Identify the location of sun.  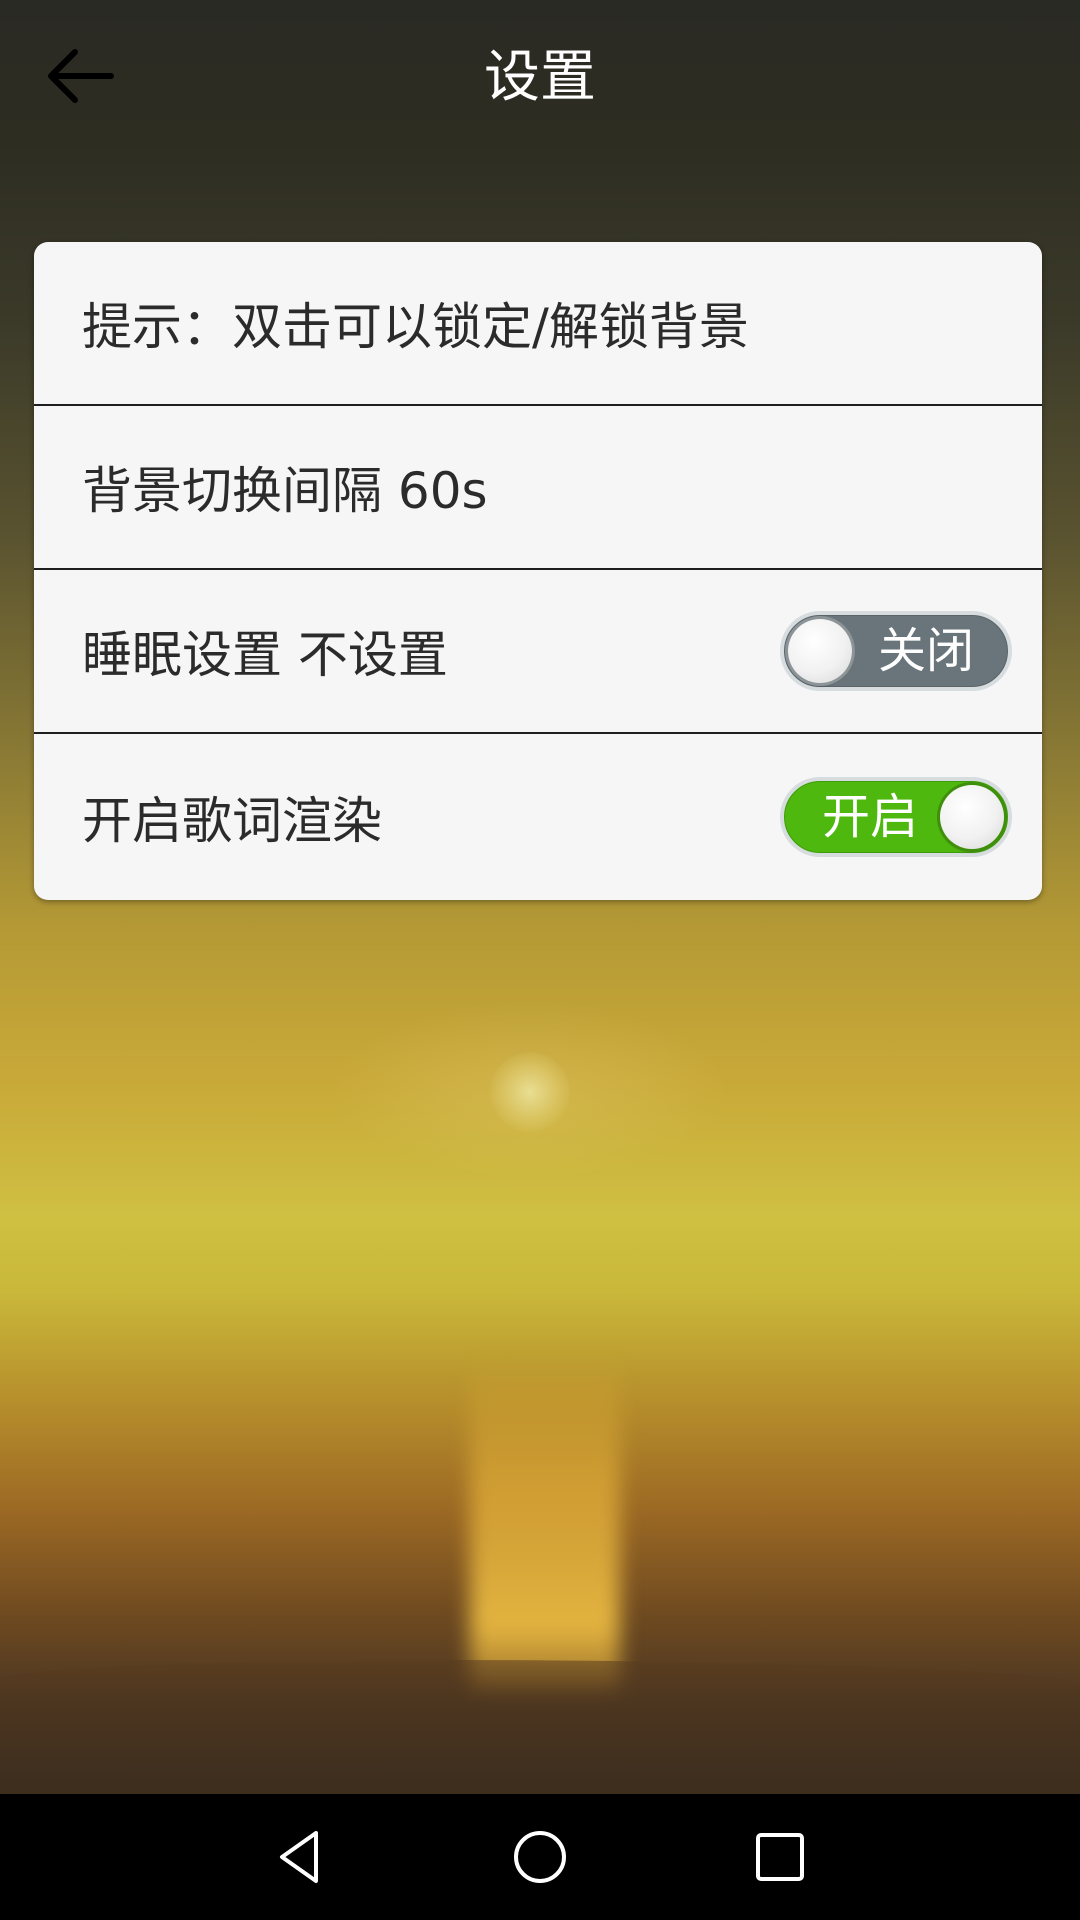
(530, 1092).